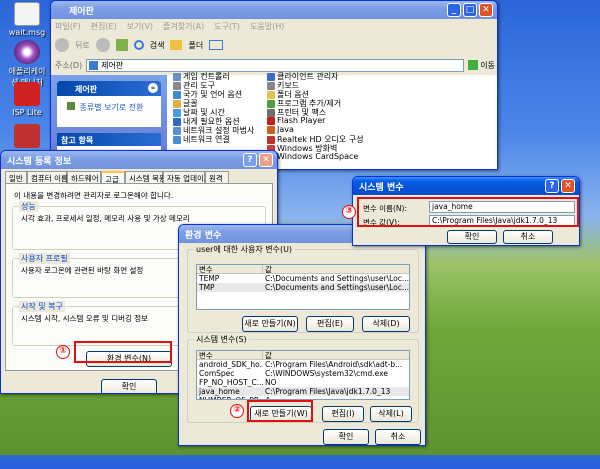  I want to click on switch-category-link: 종류별 보기로 전환, so click(109, 104).